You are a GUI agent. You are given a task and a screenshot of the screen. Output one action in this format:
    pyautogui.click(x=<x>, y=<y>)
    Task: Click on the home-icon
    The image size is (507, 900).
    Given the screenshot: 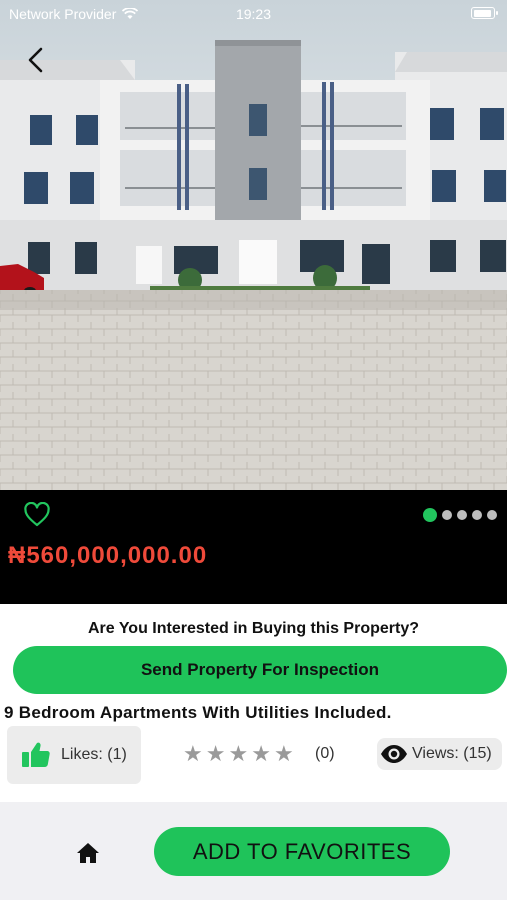 What is the action you would take?
    pyautogui.click(x=88, y=853)
    